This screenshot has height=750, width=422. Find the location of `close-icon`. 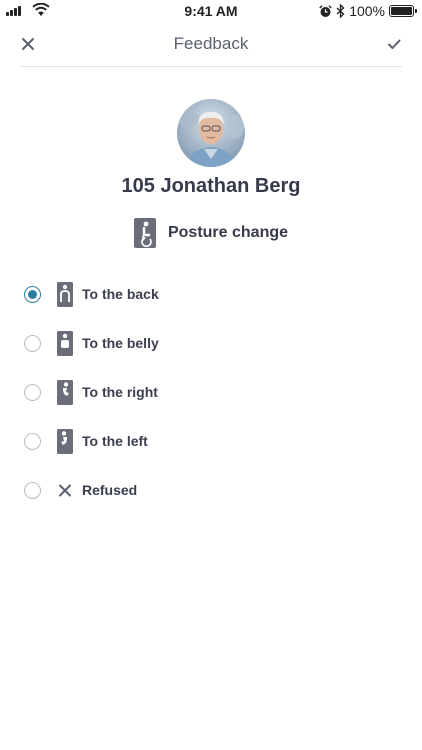

close-icon is located at coordinates (28, 44).